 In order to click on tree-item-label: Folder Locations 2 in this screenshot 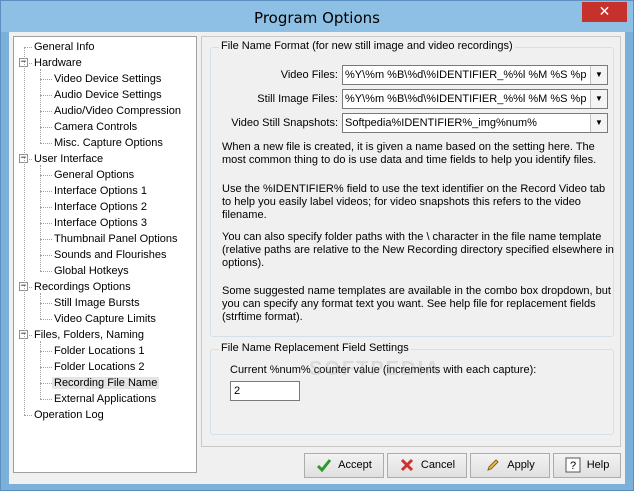, I will do `click(99, 367)`.